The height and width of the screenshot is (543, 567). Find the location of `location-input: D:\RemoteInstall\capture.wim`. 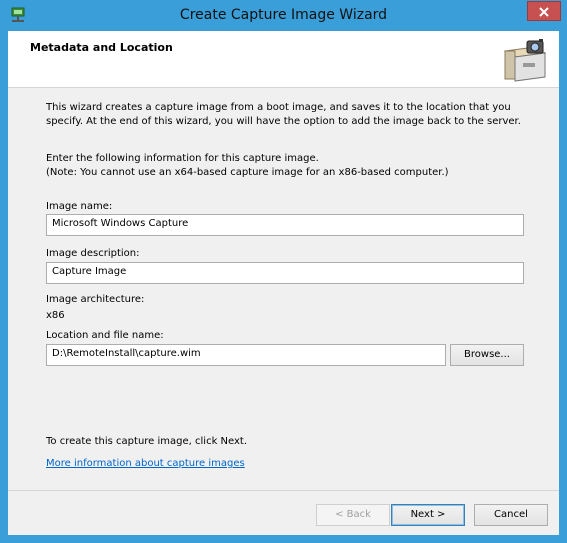

location-input: D:\RemoteInstall\capture.wim is located at coordinates (246, 355).